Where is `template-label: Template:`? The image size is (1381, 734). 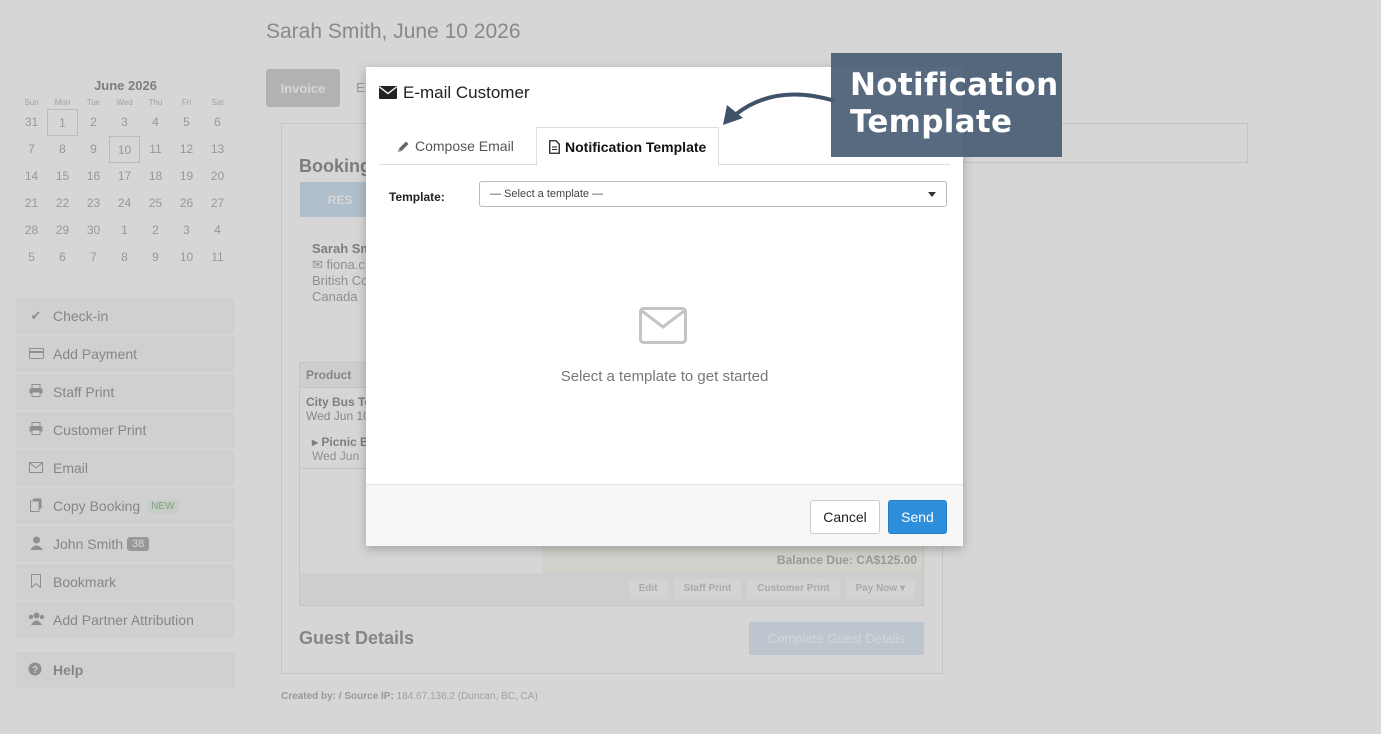 template-label: Template: is located at coordinates (417, 197).